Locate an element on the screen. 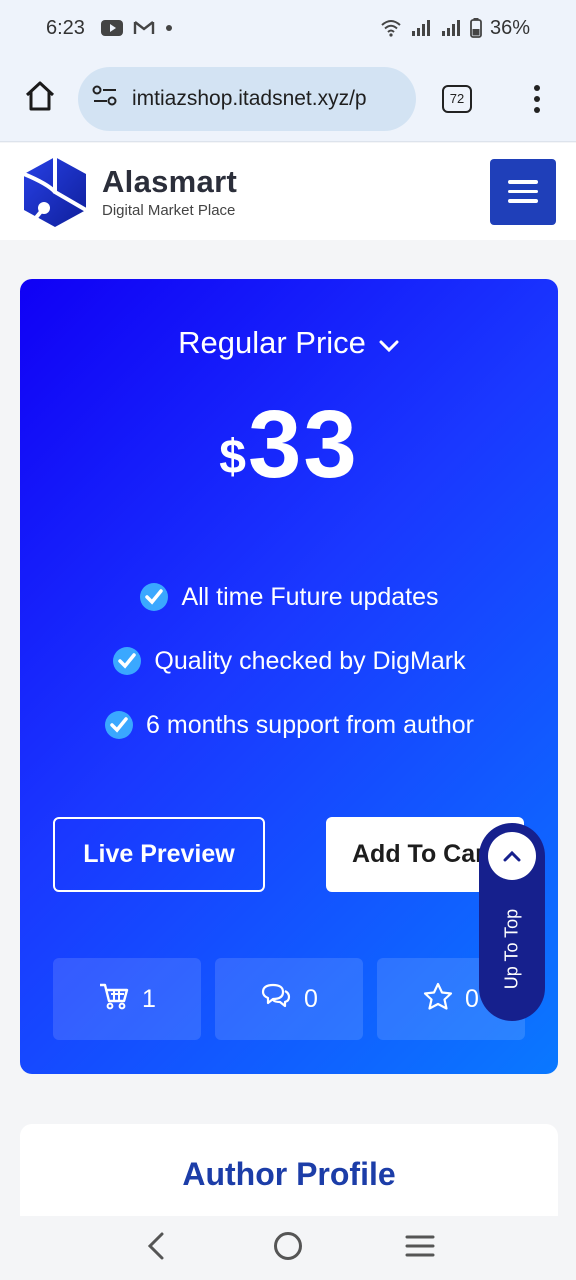  up-to-top-label: Up To Top is located at coordinates (511, 949).